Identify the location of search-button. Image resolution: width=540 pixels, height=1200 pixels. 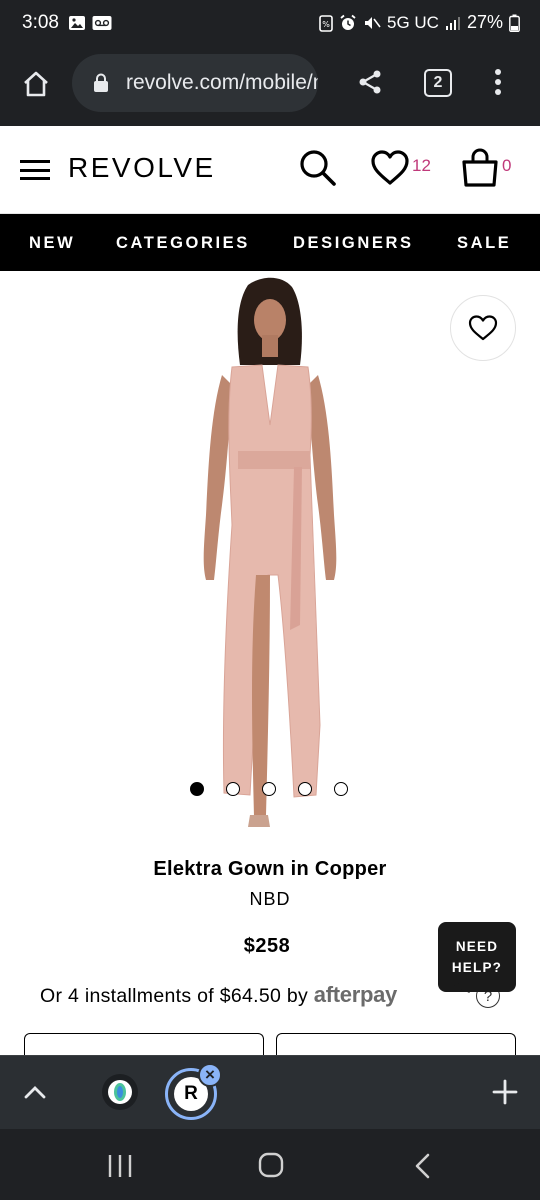
(318, 170).